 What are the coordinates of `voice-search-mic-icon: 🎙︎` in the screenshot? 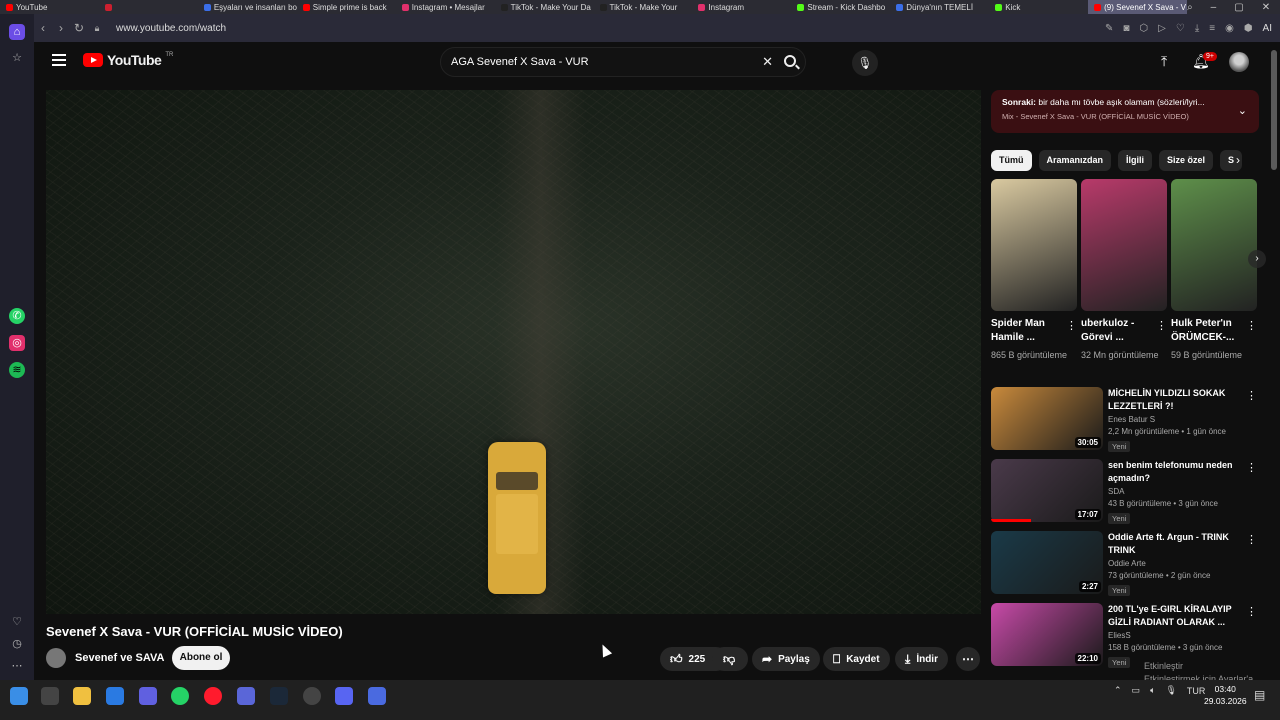 It's located at (865, 63).